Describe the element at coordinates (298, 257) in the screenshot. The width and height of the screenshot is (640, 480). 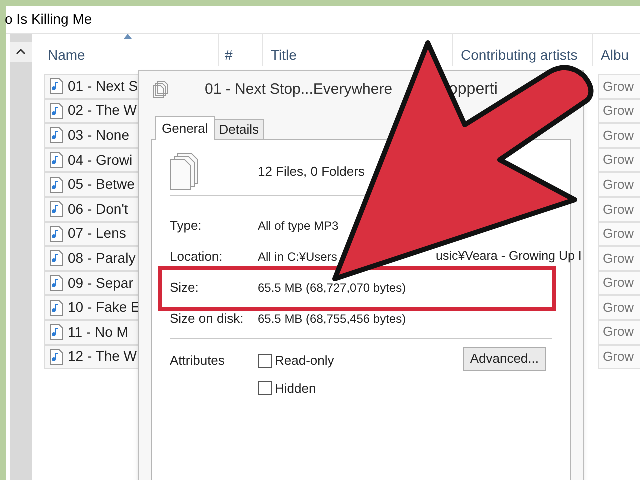
I see `field-value: All in C:¥Users` at that location.